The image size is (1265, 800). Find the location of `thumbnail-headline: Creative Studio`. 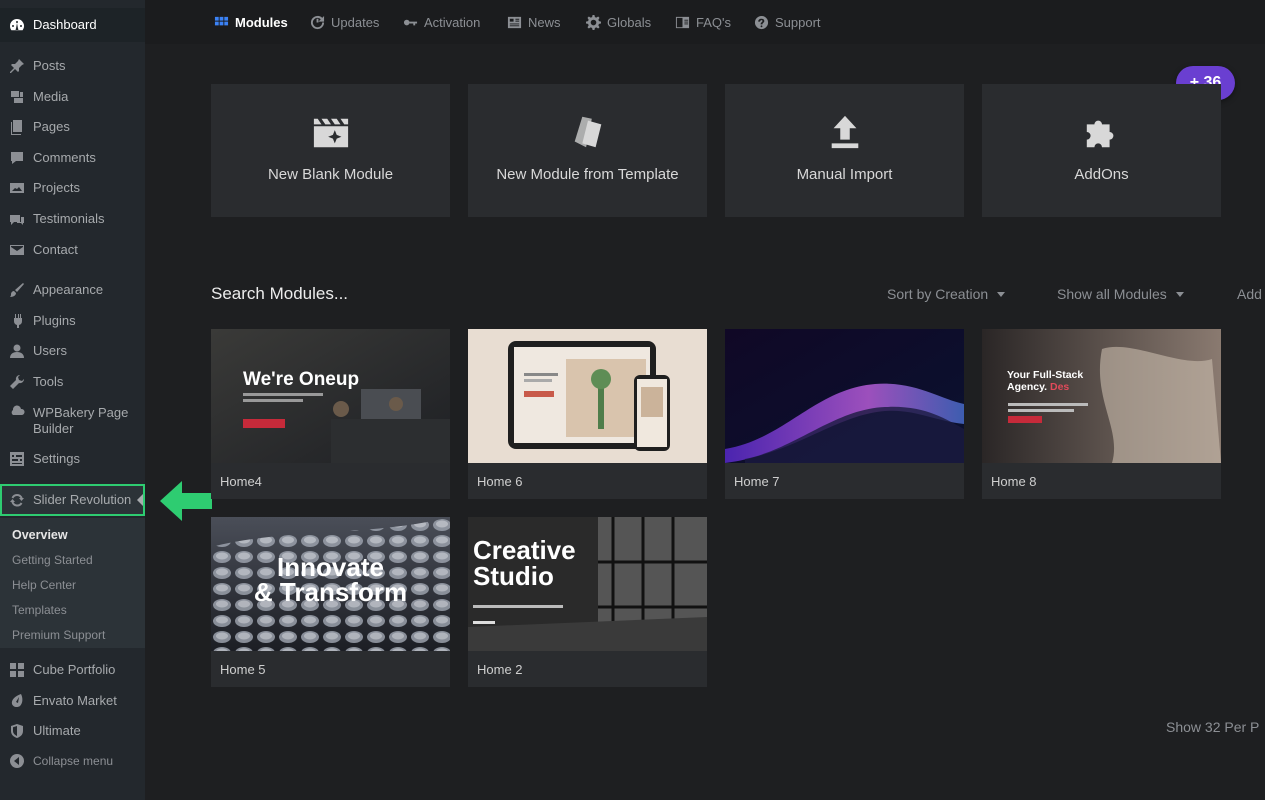

thumbnail-headline: Creative Studio is located at coordinates (524, 563).